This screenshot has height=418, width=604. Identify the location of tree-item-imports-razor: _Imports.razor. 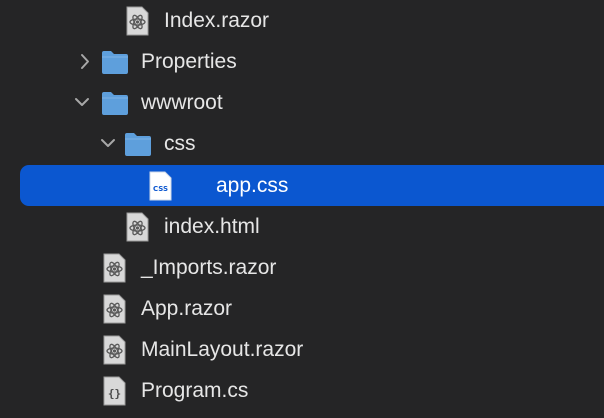
(302, 267).